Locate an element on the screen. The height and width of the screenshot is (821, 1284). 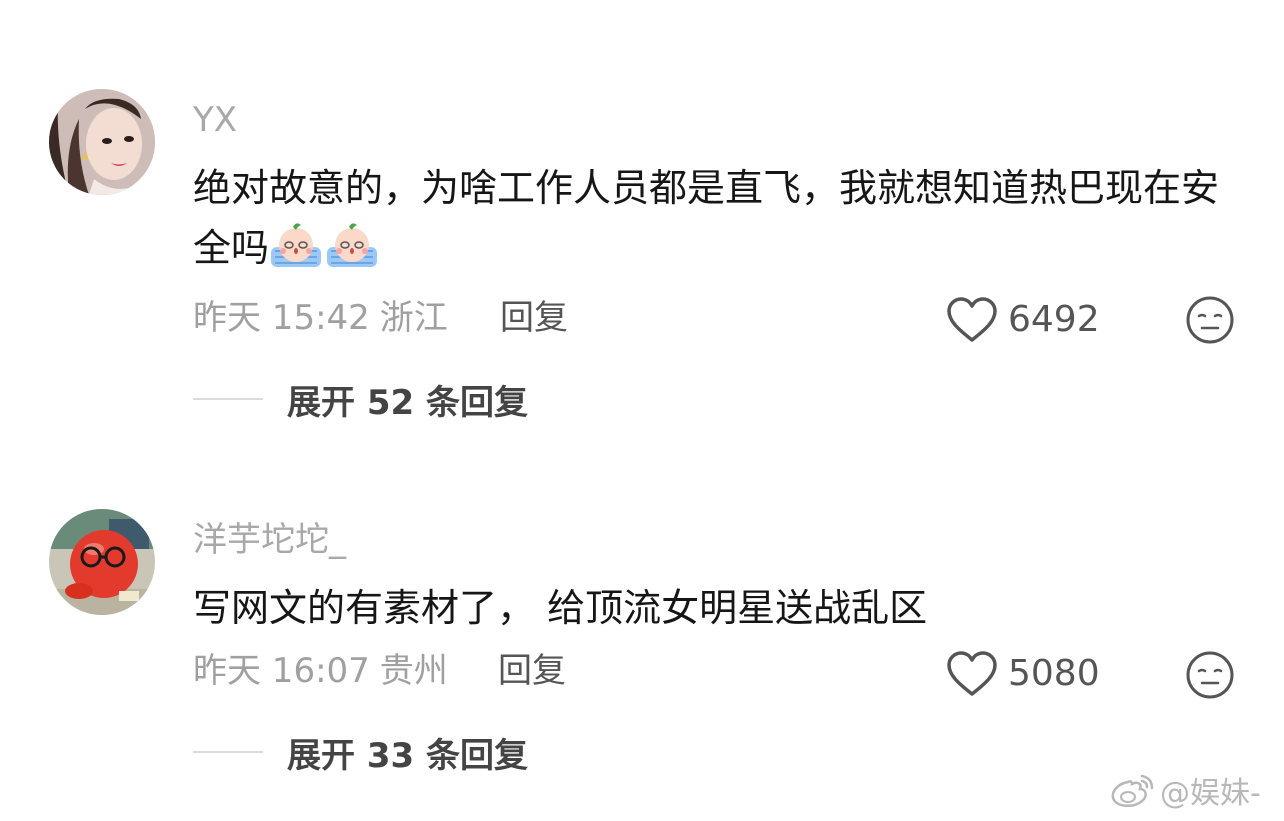
comment-location: 贵州 is located at coordinates (413, 671).